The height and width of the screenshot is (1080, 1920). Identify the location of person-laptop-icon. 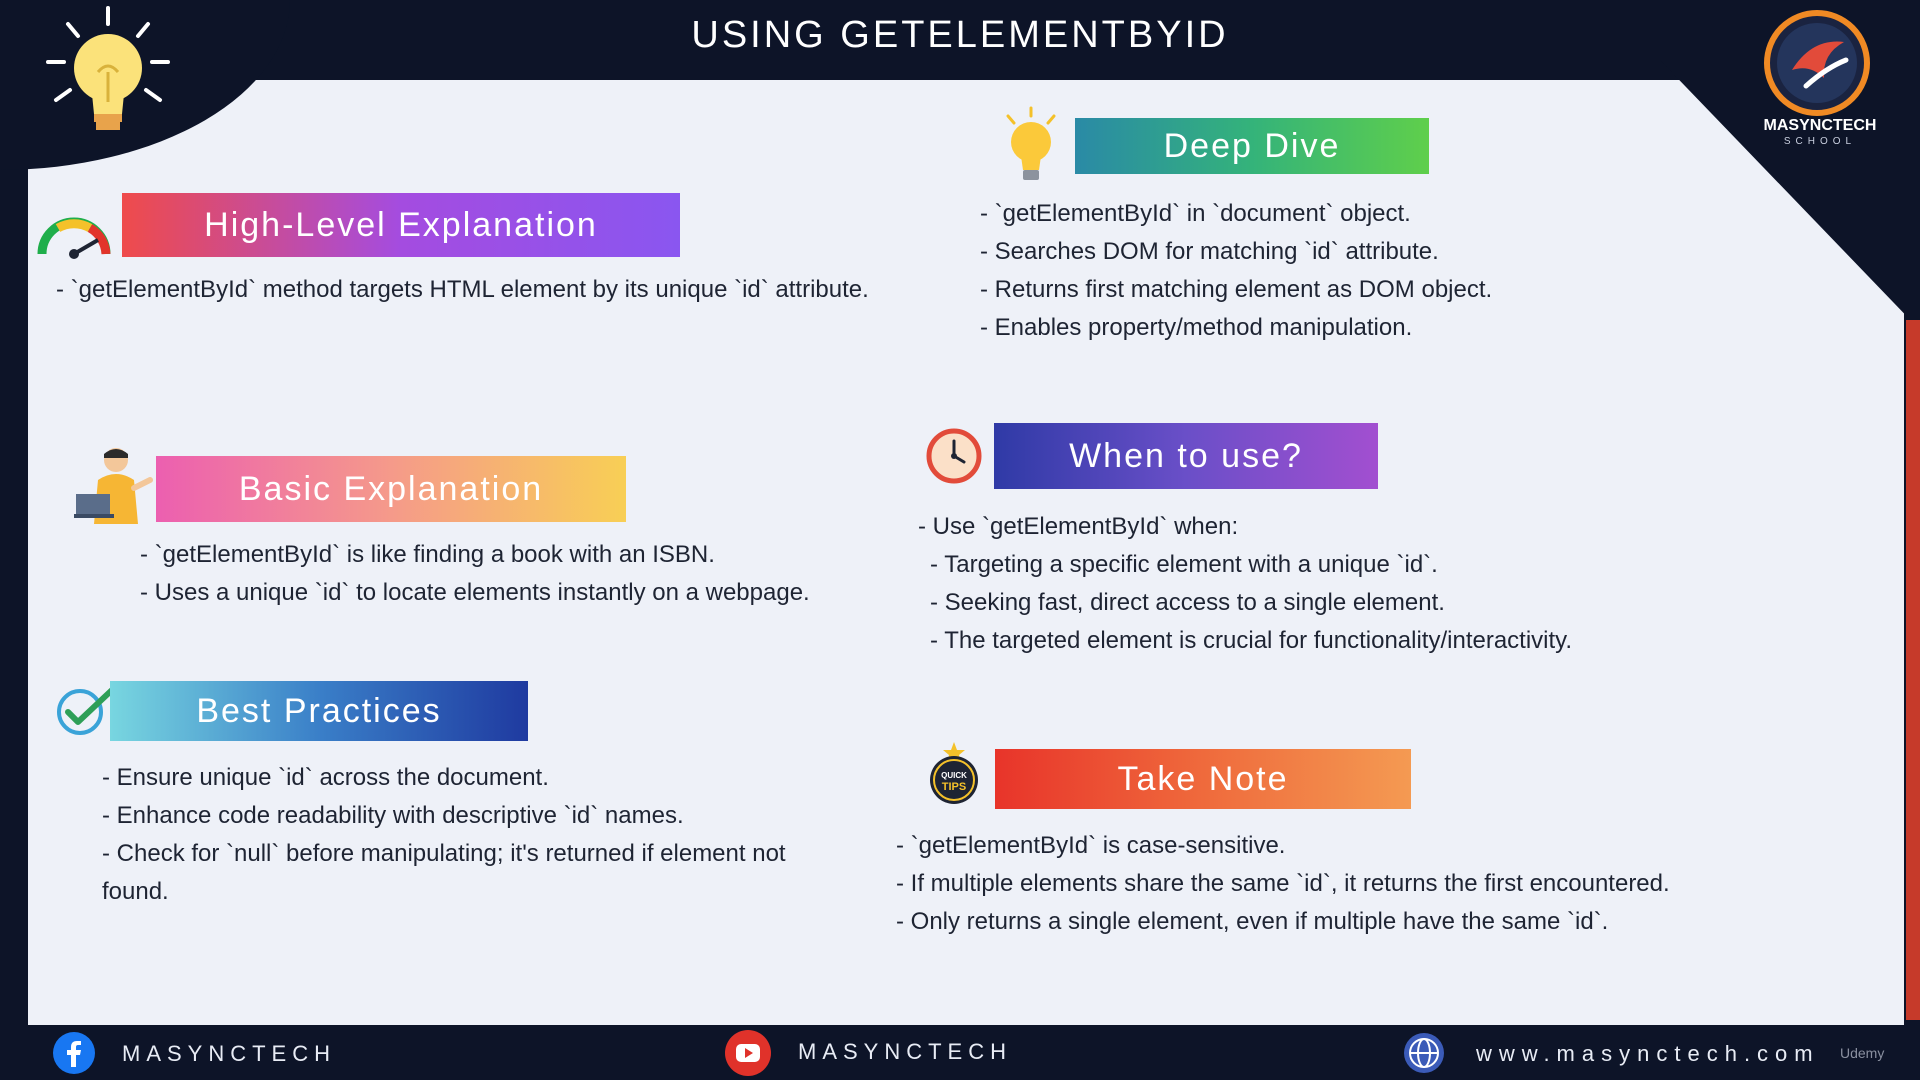
(113, 486).